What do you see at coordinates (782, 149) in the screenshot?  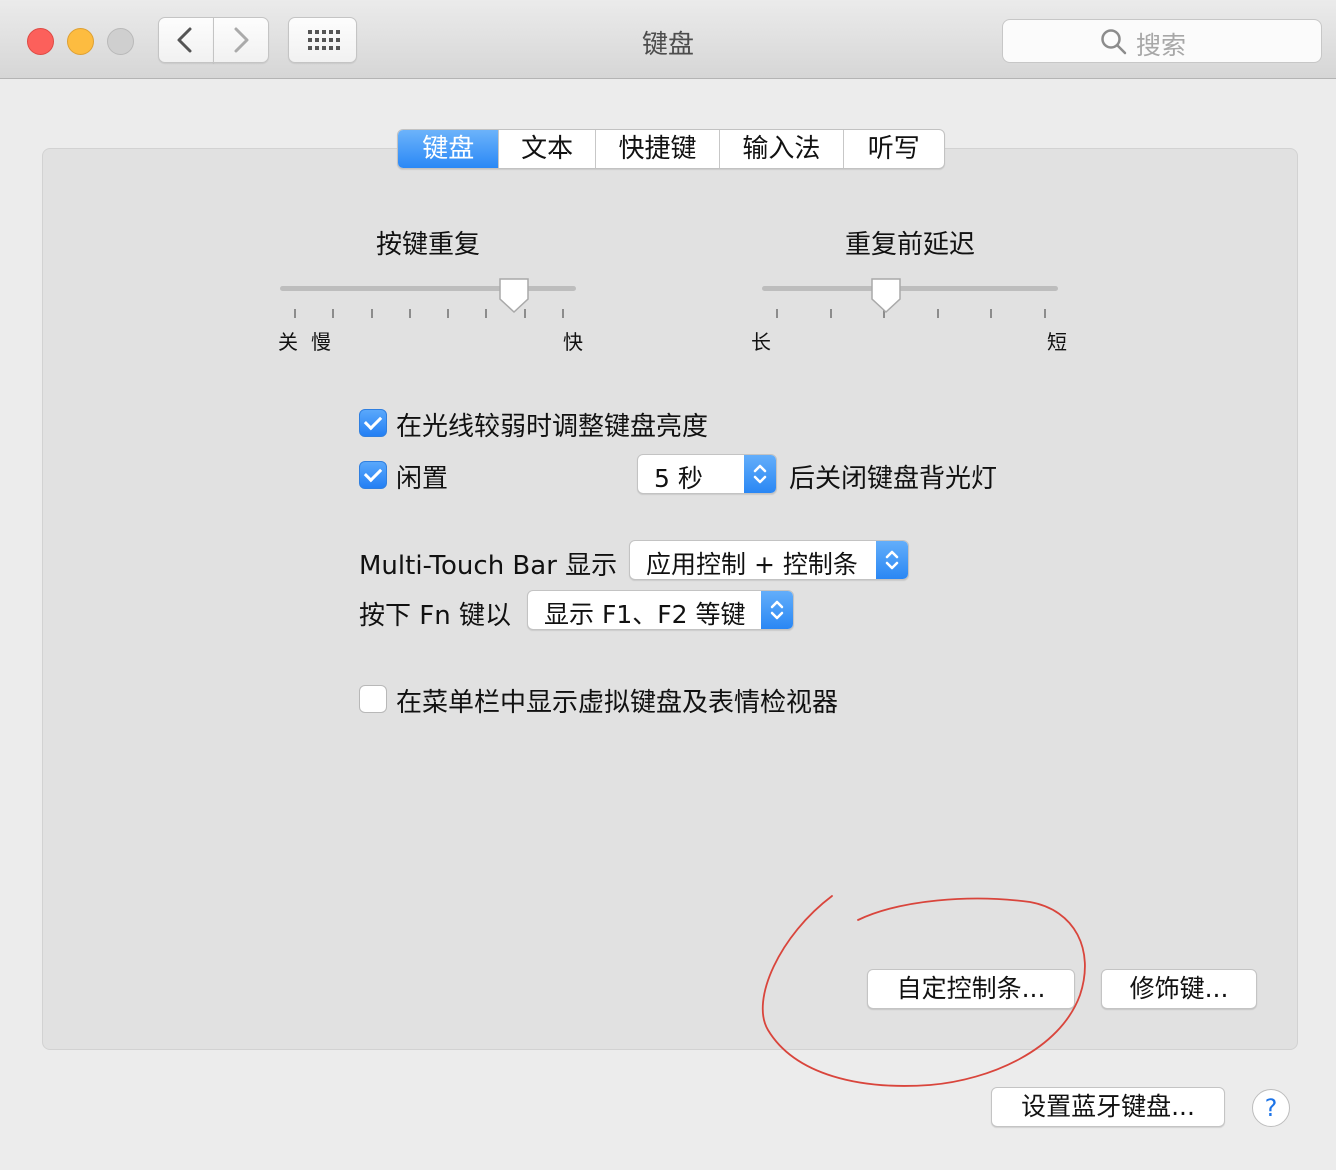 I see `tab-input-sources: 输入法` at bounding box center [782, 149].